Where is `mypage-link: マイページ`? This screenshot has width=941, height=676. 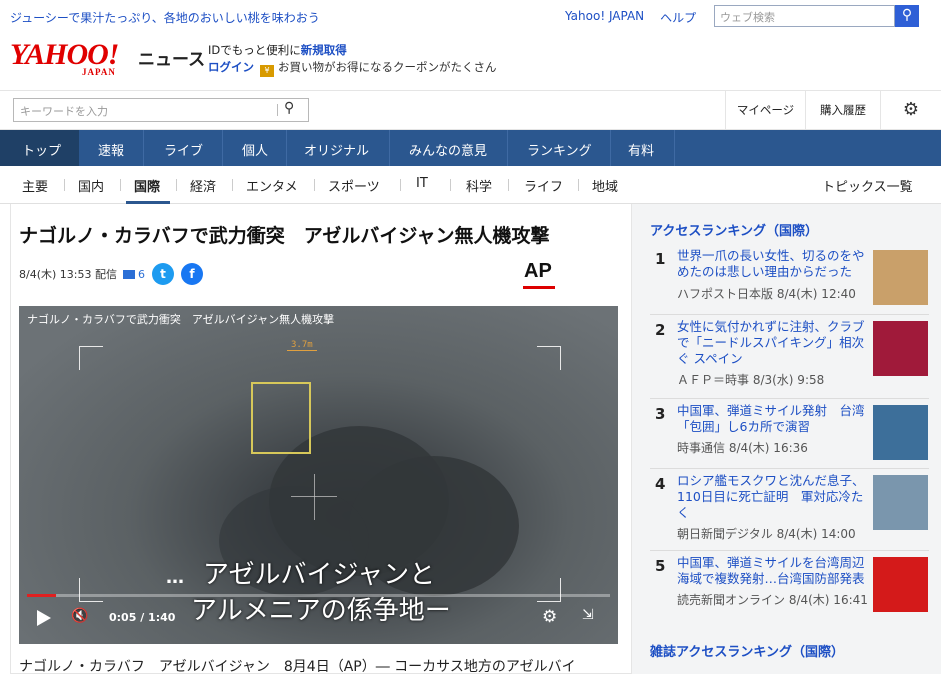
mypage-link: マイページ is located at coordinates (765, 110).